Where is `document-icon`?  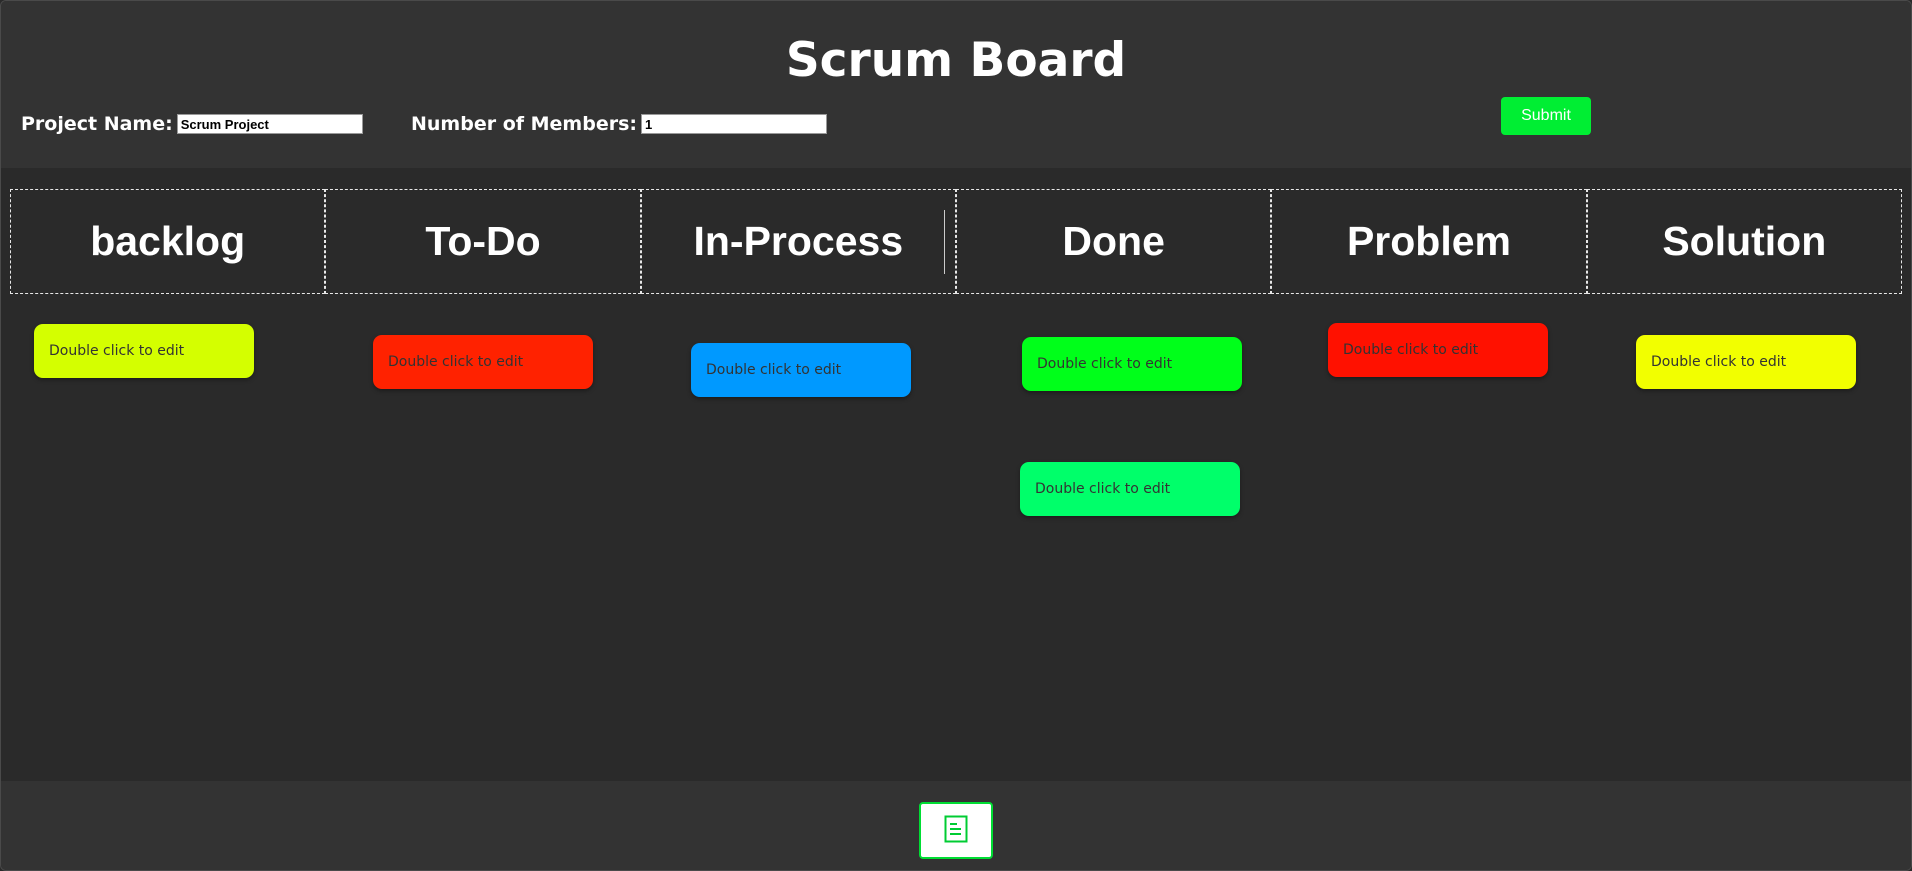 document-icon is located at coordinates (956, 830).